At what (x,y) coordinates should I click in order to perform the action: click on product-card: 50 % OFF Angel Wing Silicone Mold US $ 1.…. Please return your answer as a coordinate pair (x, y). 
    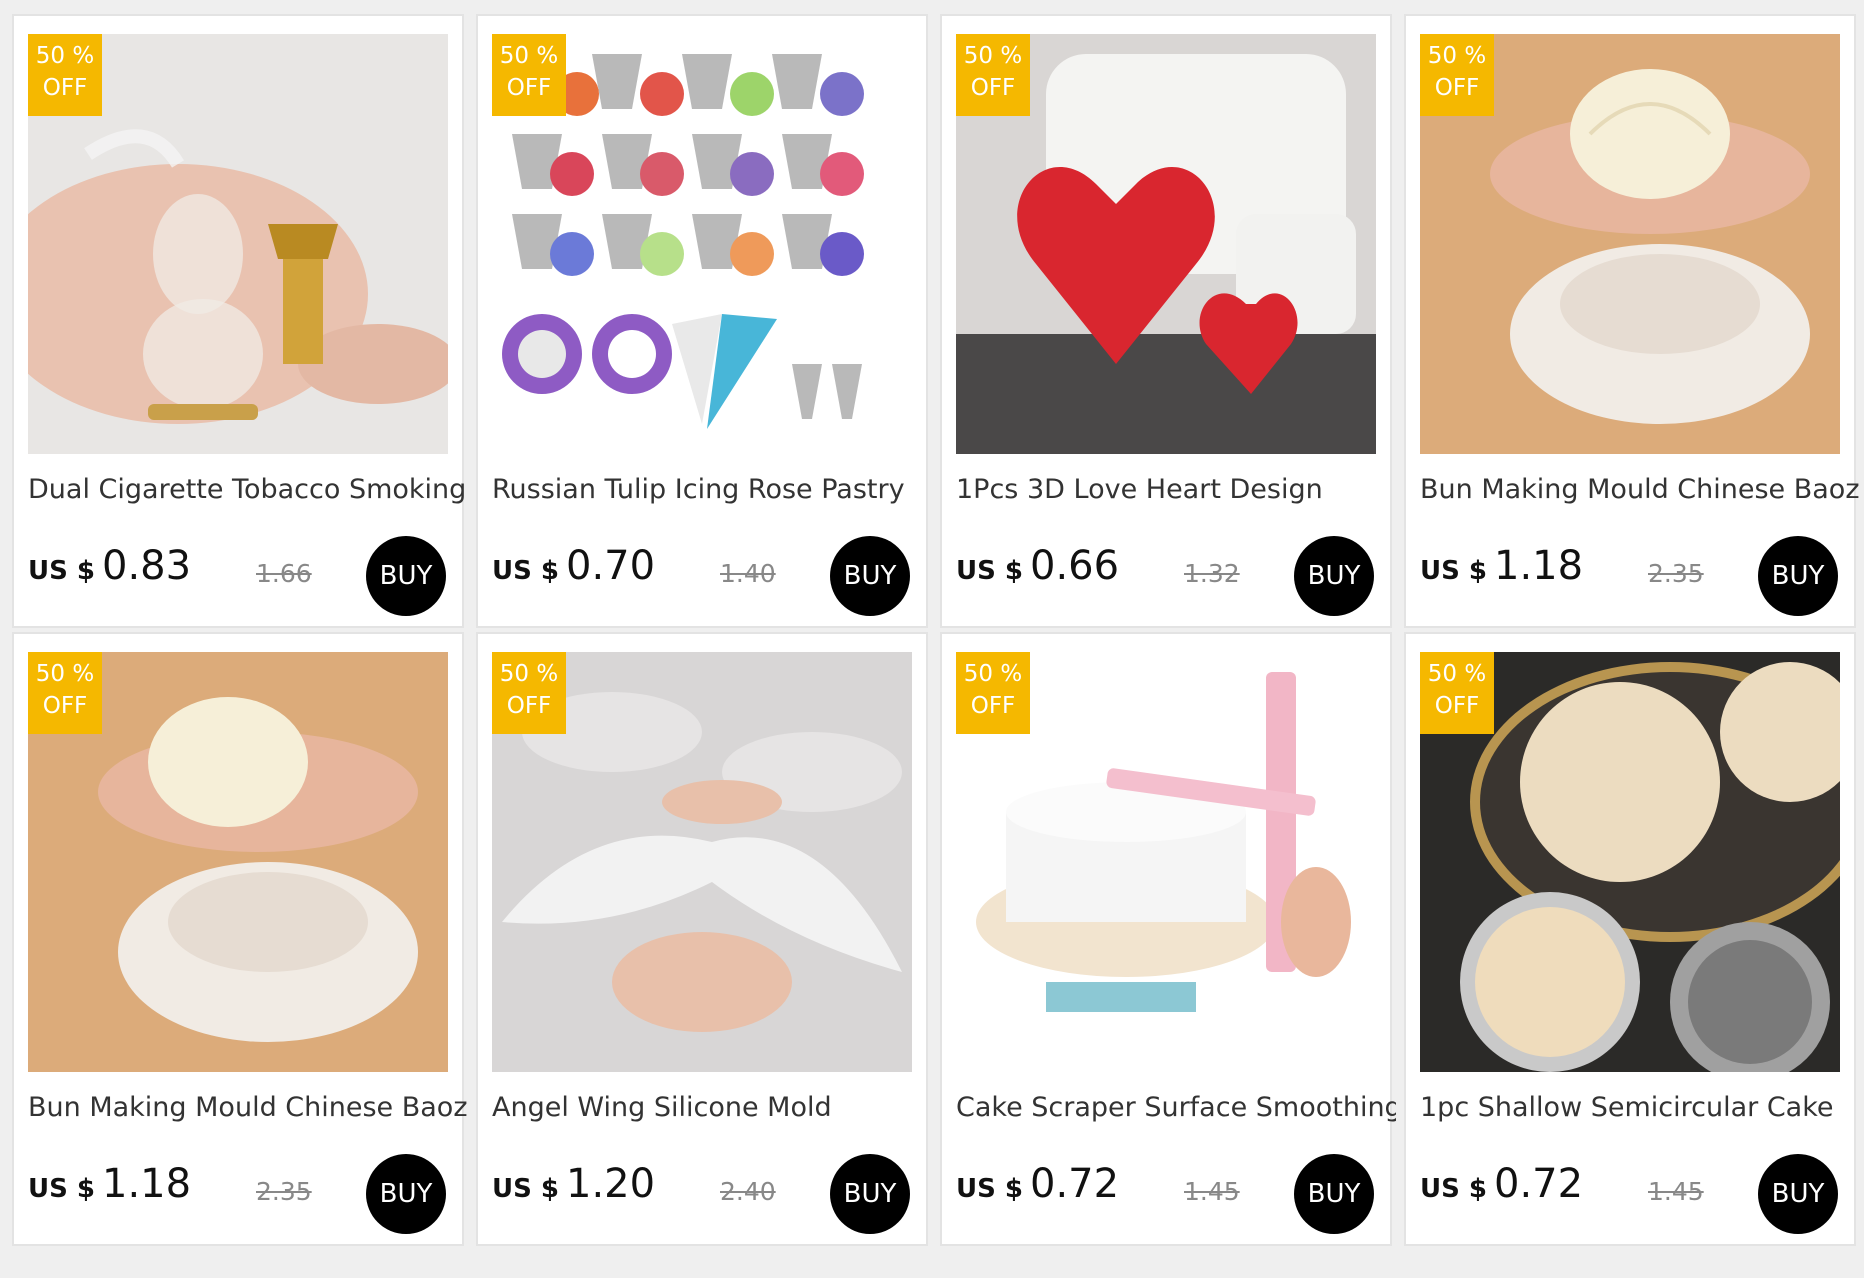
    Looking at the image, I should click on (702, 939).